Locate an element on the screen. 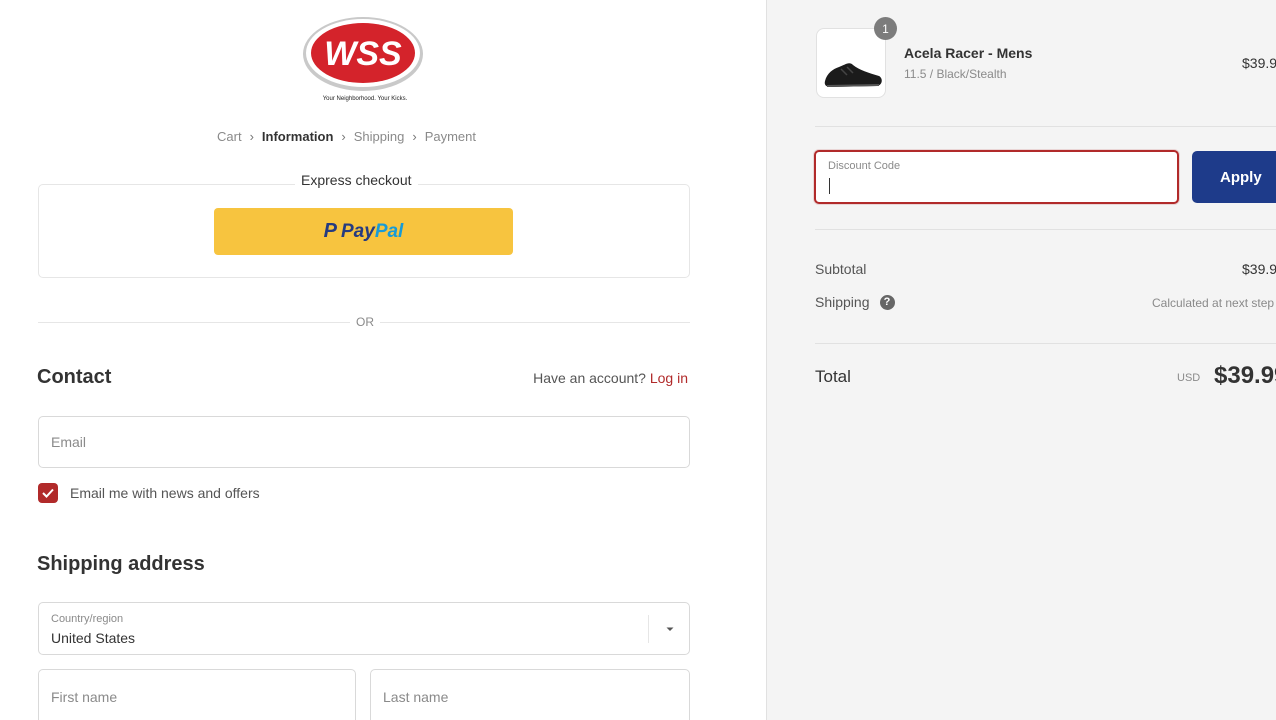  first-name-field is located at coordinates (197, 694).